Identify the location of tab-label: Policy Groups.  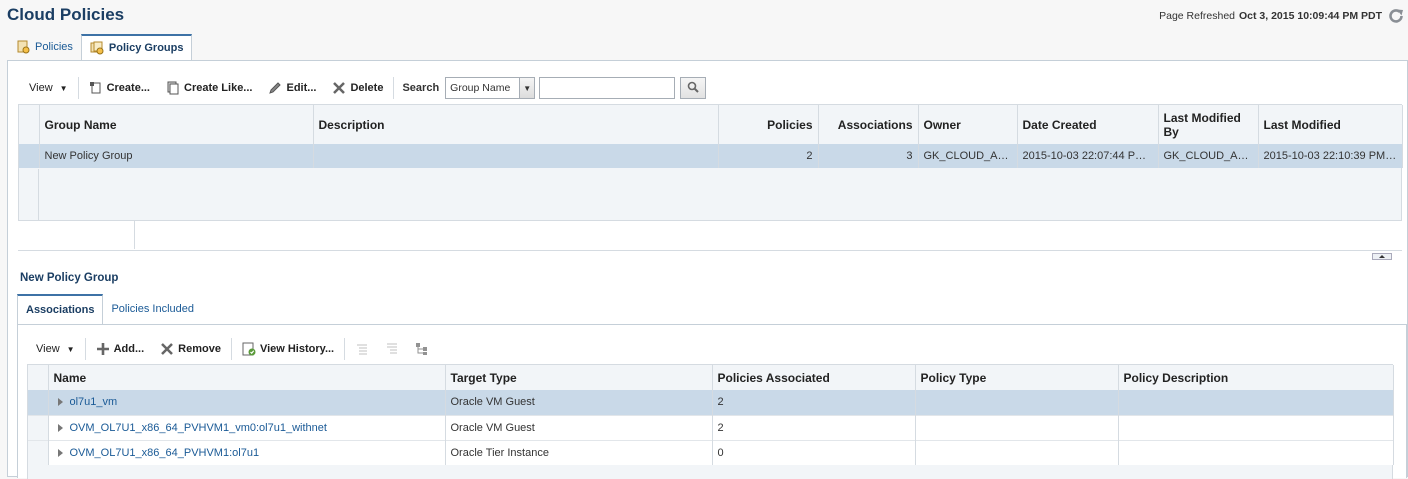
(146, 48).